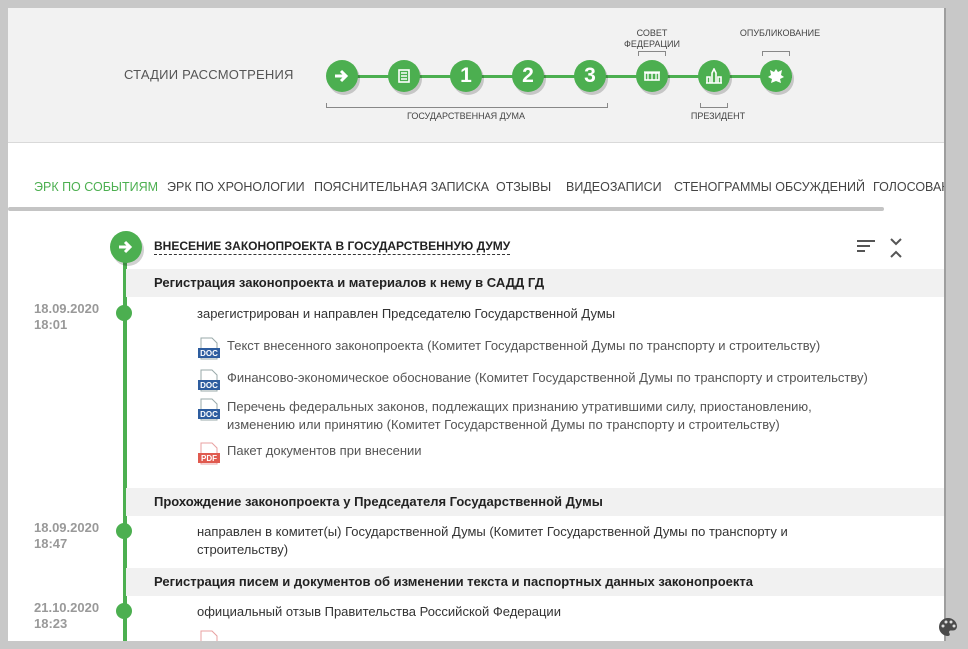 Image resolution: width=968 pixels, height=649 pixels. What do you see at coordinates (866, 246) in the screenshot?
I see `sort-icon` at bounding box center [866, 246].